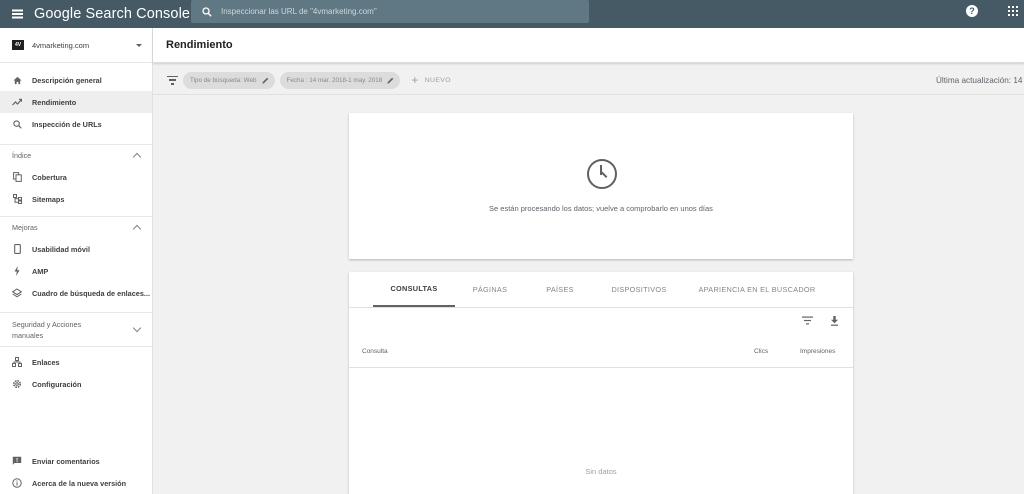 The image size is (1024, 494). What do you see at coordinates (112, 14) in the screenshot?
I see `app-title: Google Search Console` at bounding box center [112, 14].